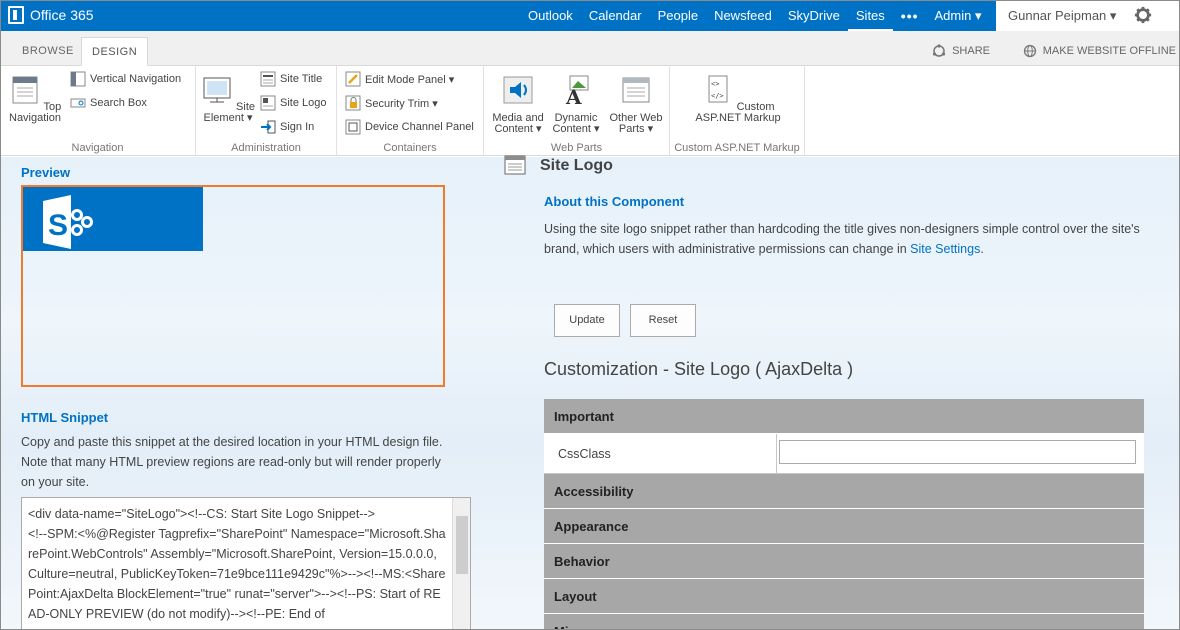  I want to click on vertical-navigation-button: Vertical Navigation, so click(125, 79).